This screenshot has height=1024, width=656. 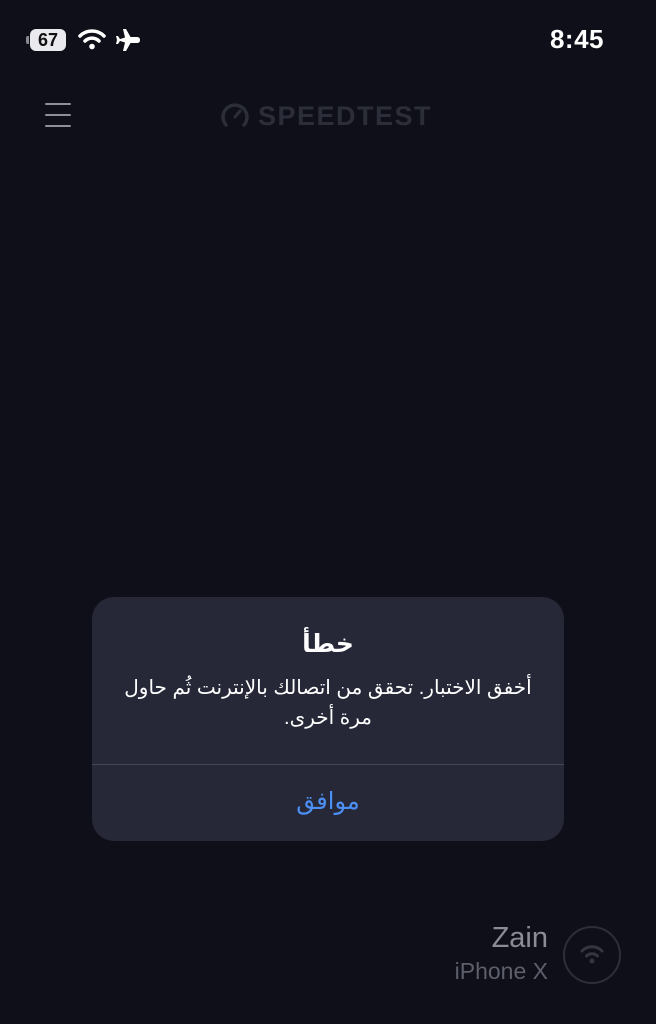 What do you see at coordinates (235, 115) in the screenshot?
I see `gauge-icon` at bounding box center [235, 115].